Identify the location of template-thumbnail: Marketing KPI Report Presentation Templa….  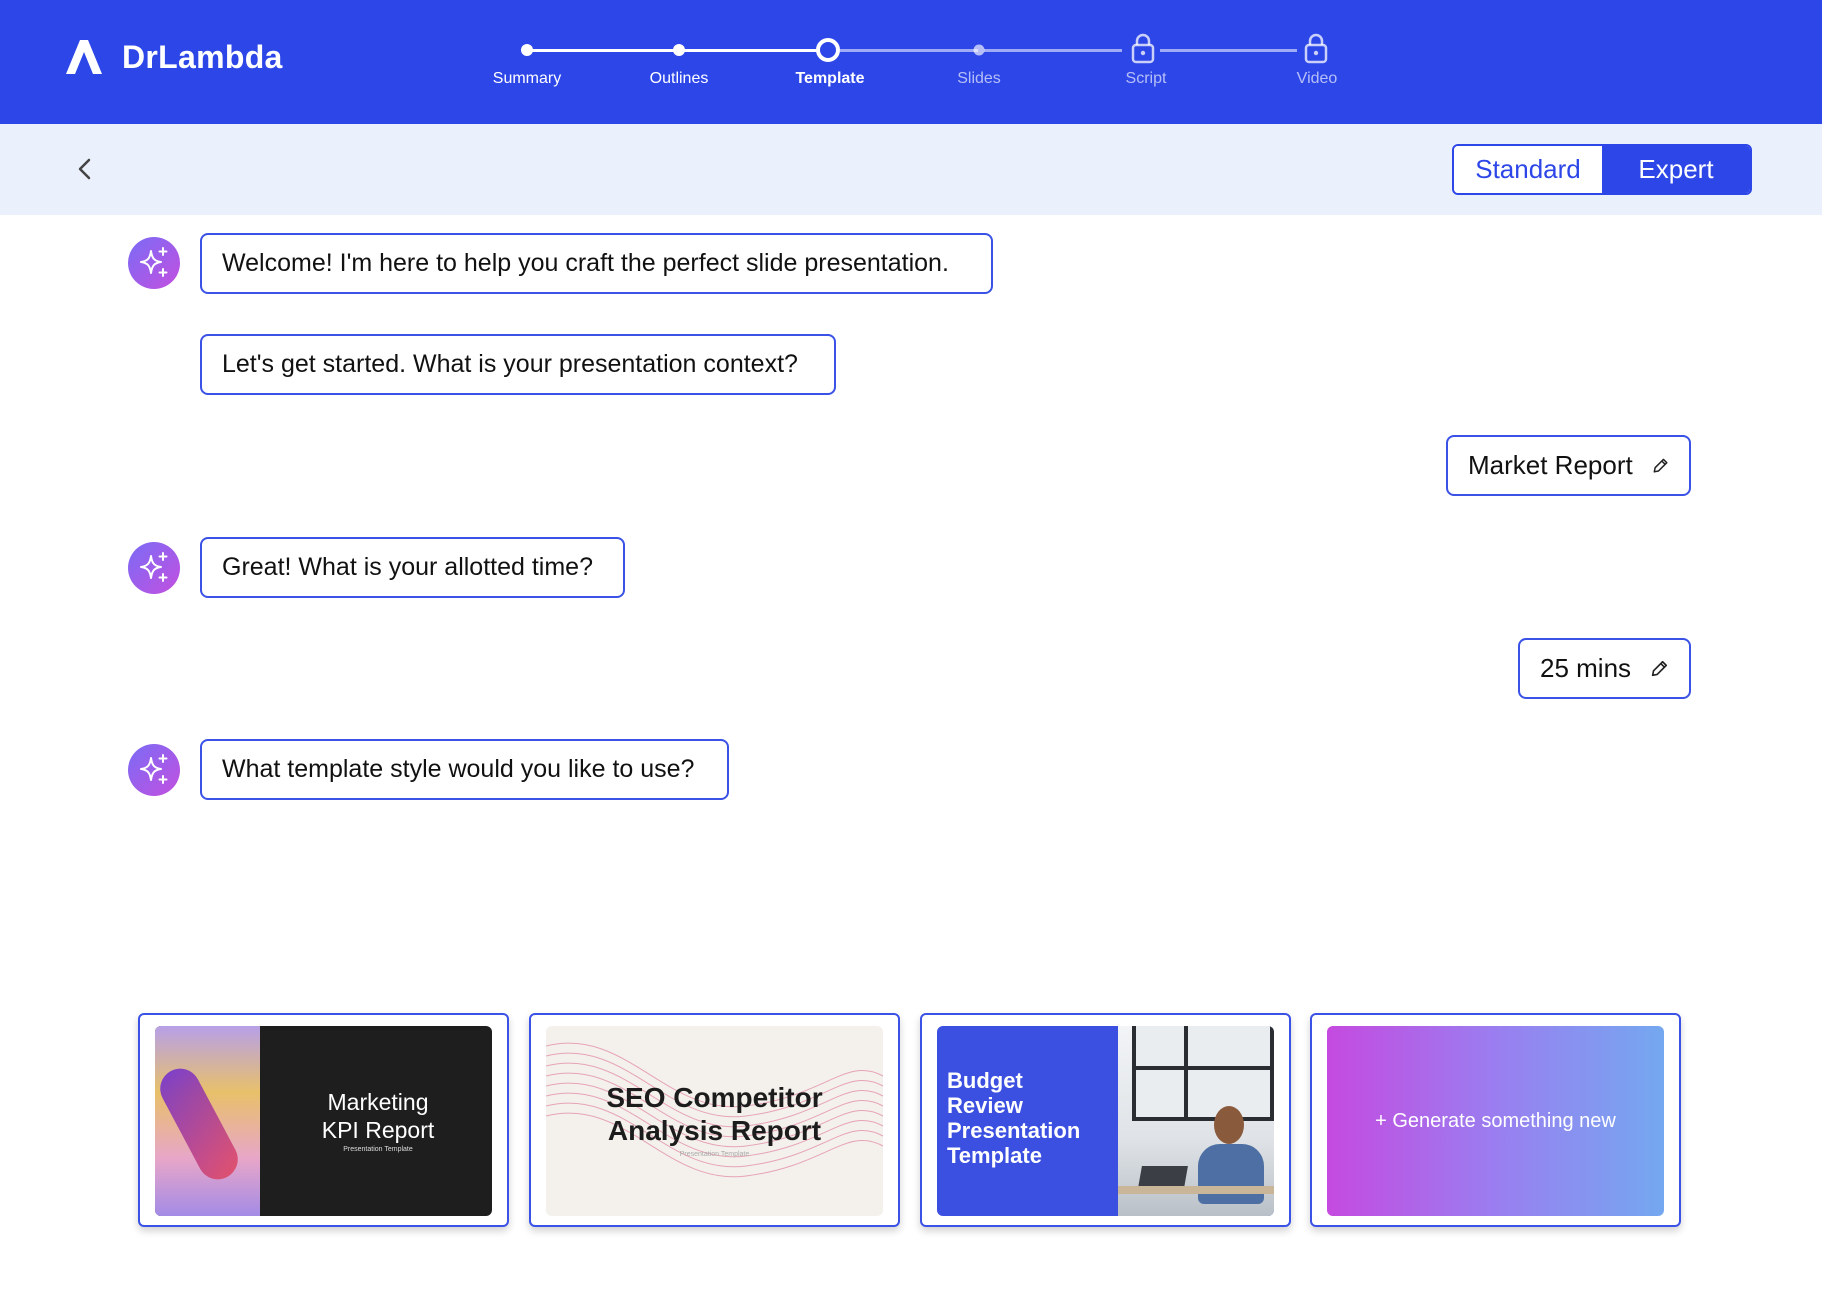
(323, 1121).